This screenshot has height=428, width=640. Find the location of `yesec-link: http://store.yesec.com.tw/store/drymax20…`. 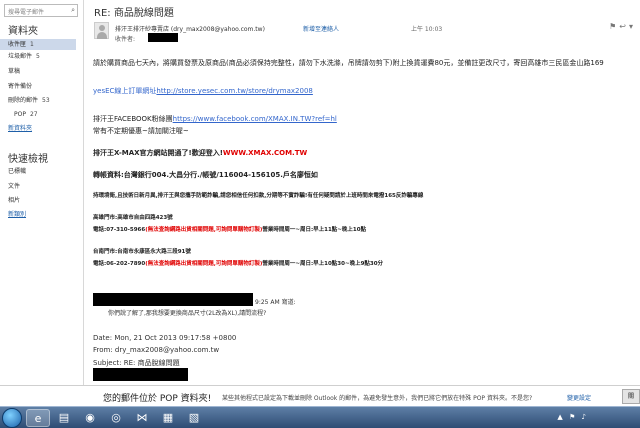

yesec-link: http://store.yesec.com.tw/store/drymax20… is located at coordinates (234, 91).